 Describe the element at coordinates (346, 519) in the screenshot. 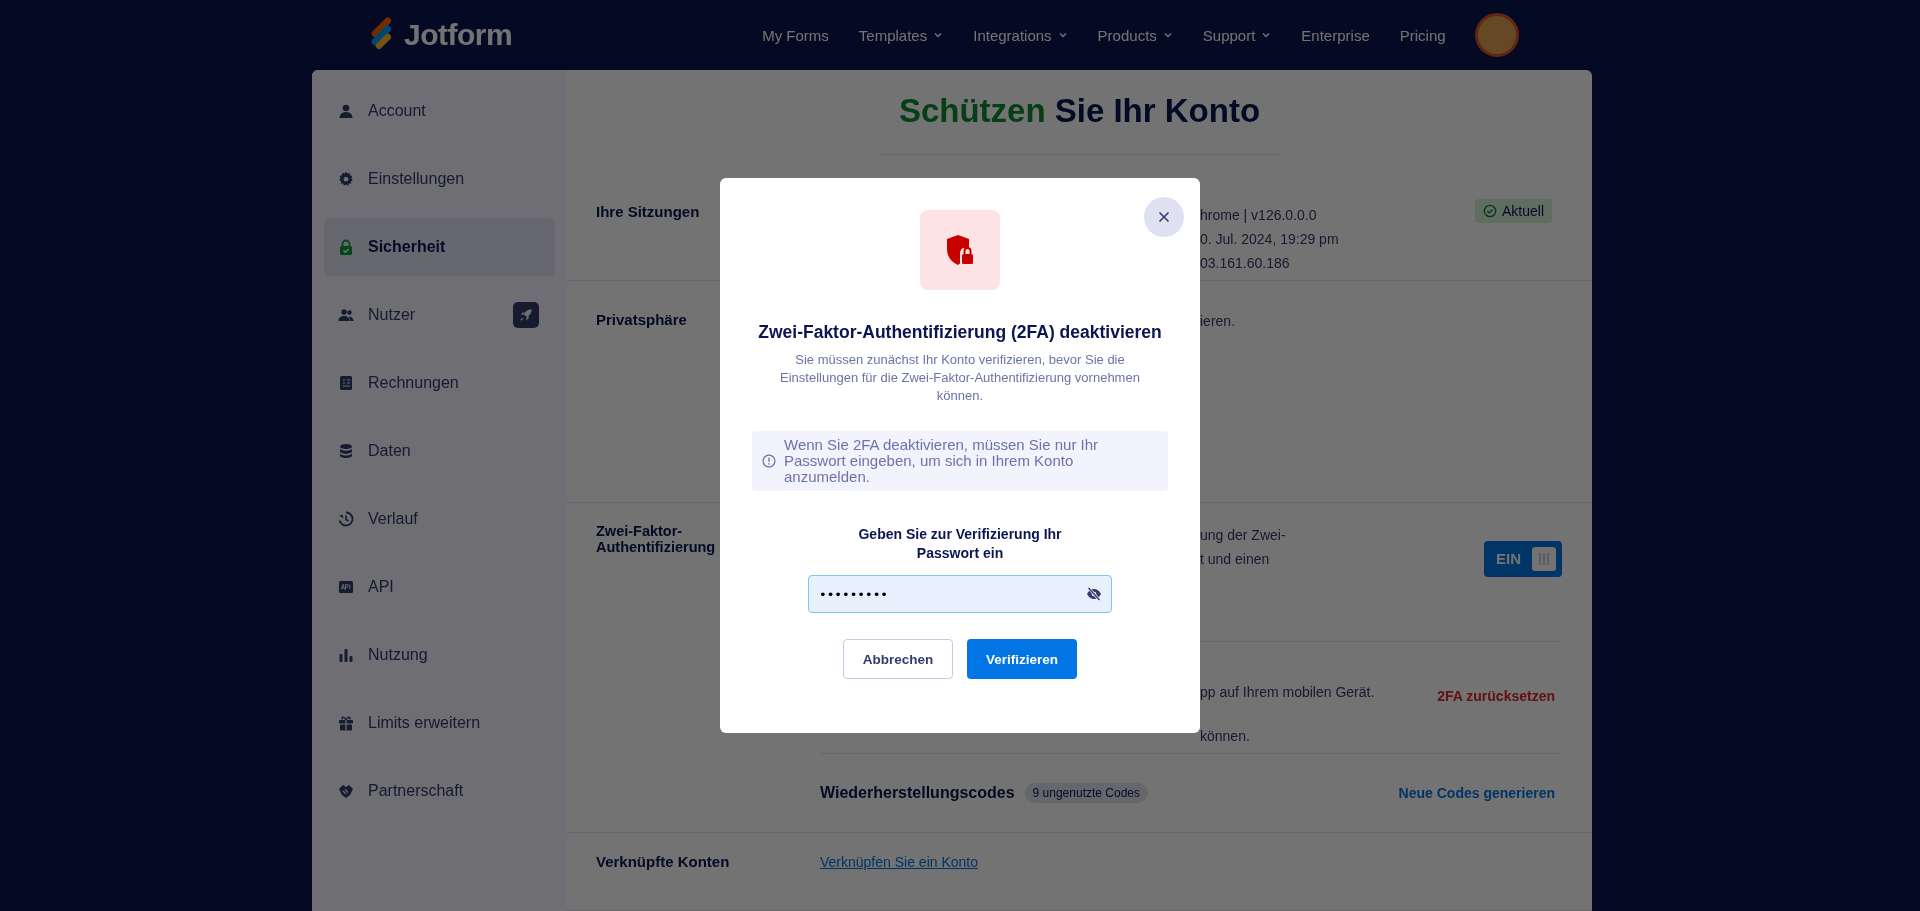

I see `history-icon` at that location.